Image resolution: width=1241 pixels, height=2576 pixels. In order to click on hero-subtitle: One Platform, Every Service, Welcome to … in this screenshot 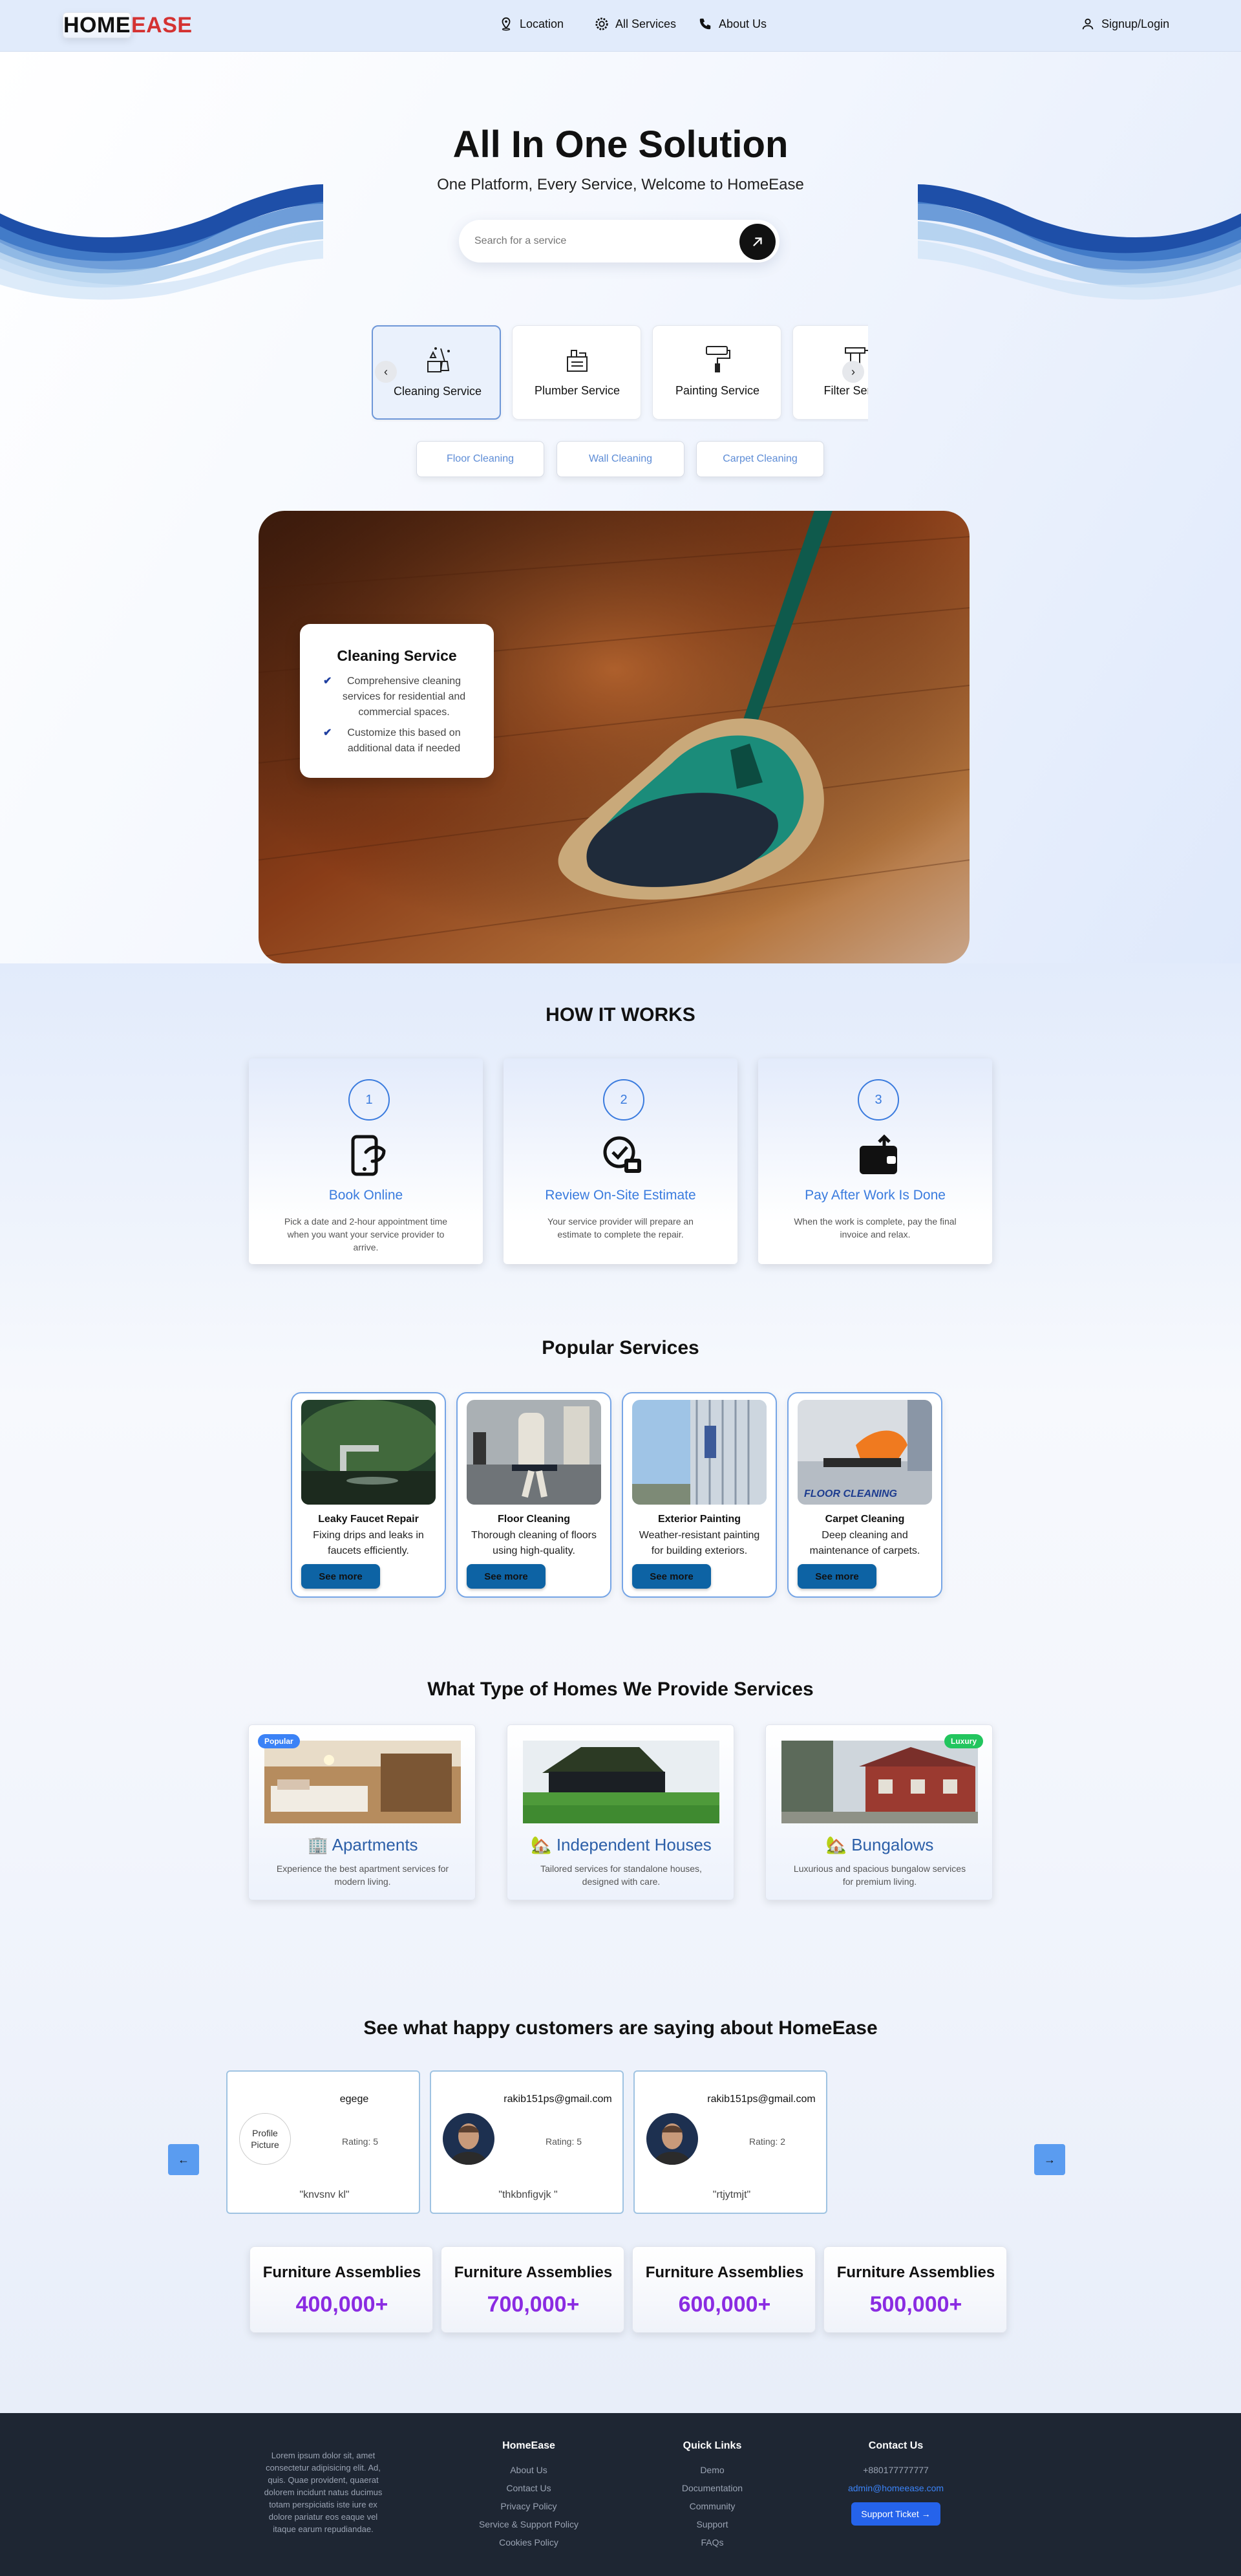, I will do `click(620, 184)`.